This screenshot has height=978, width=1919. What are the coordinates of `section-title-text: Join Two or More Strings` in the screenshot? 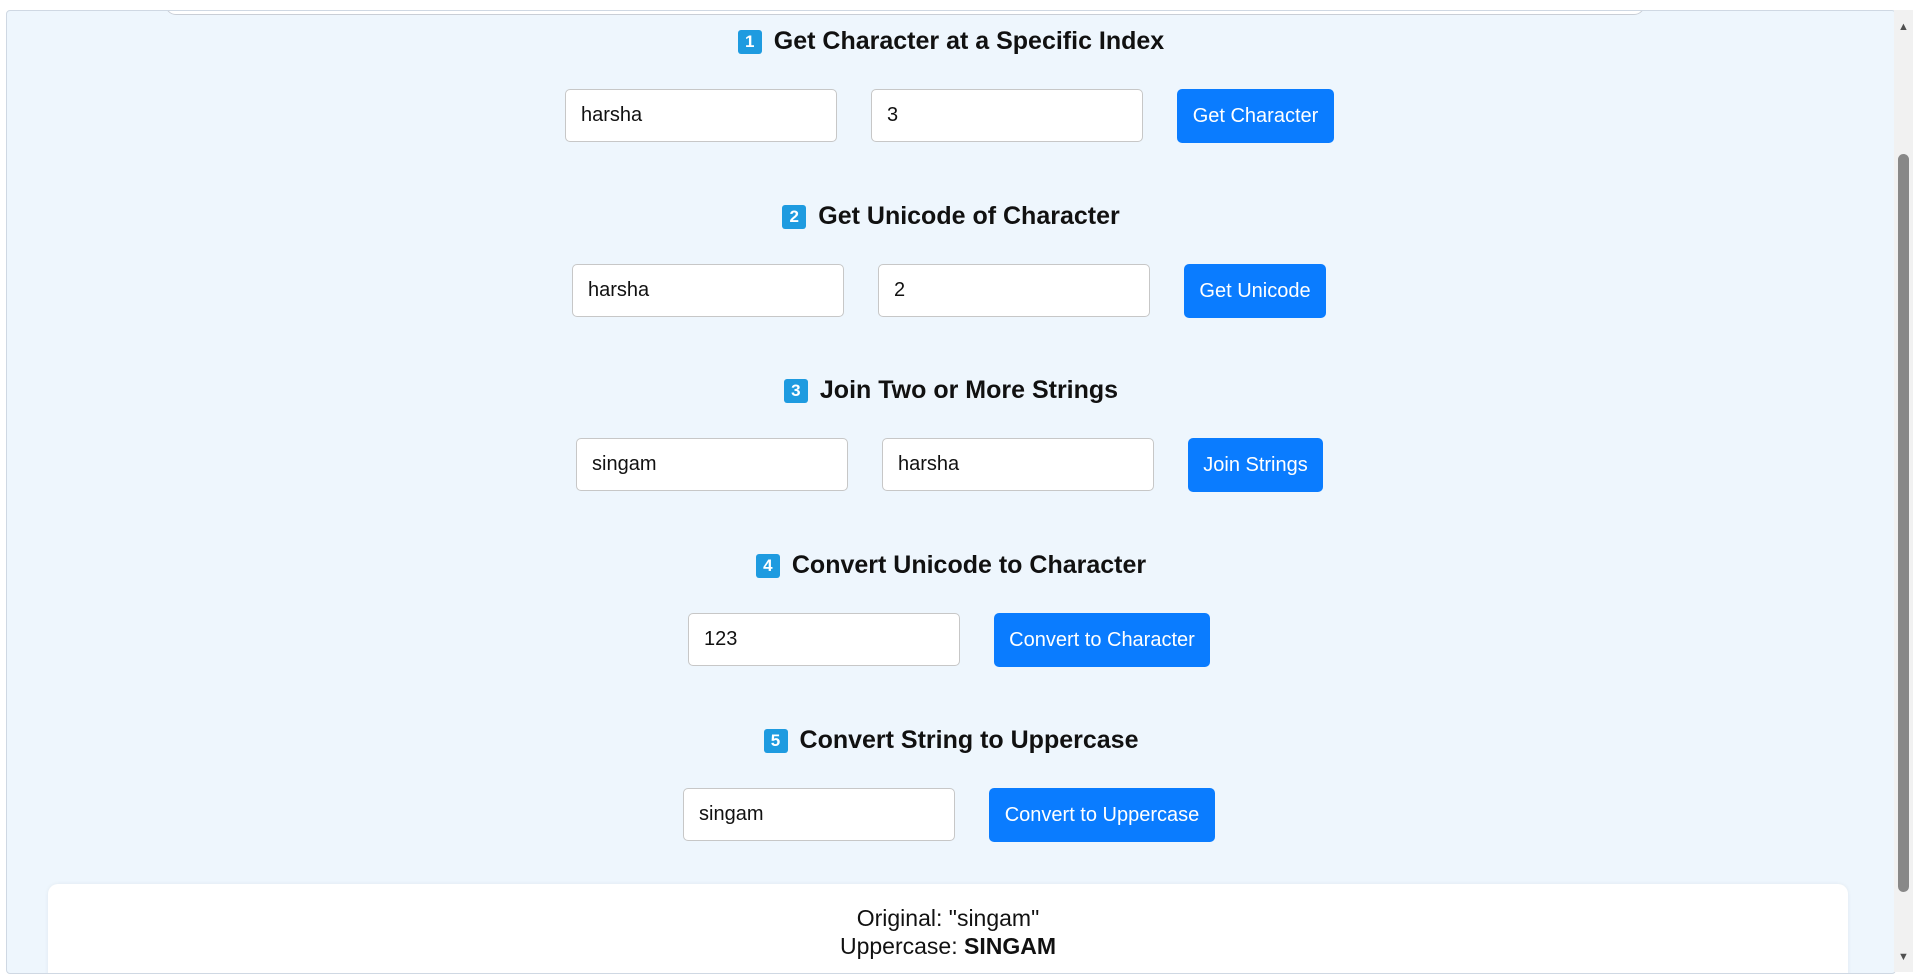 It's located at (969, 390).